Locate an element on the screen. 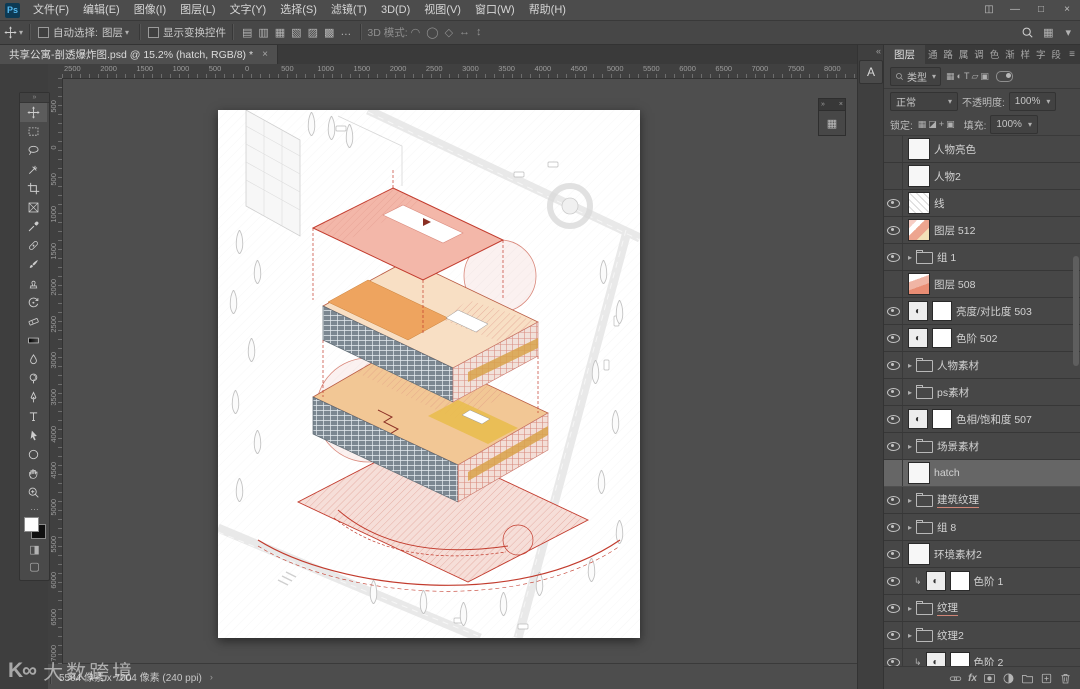 The width and height of the screenshot is (1080, 689). lock-all-icon: ▣ is located at coordinates (950, 124).